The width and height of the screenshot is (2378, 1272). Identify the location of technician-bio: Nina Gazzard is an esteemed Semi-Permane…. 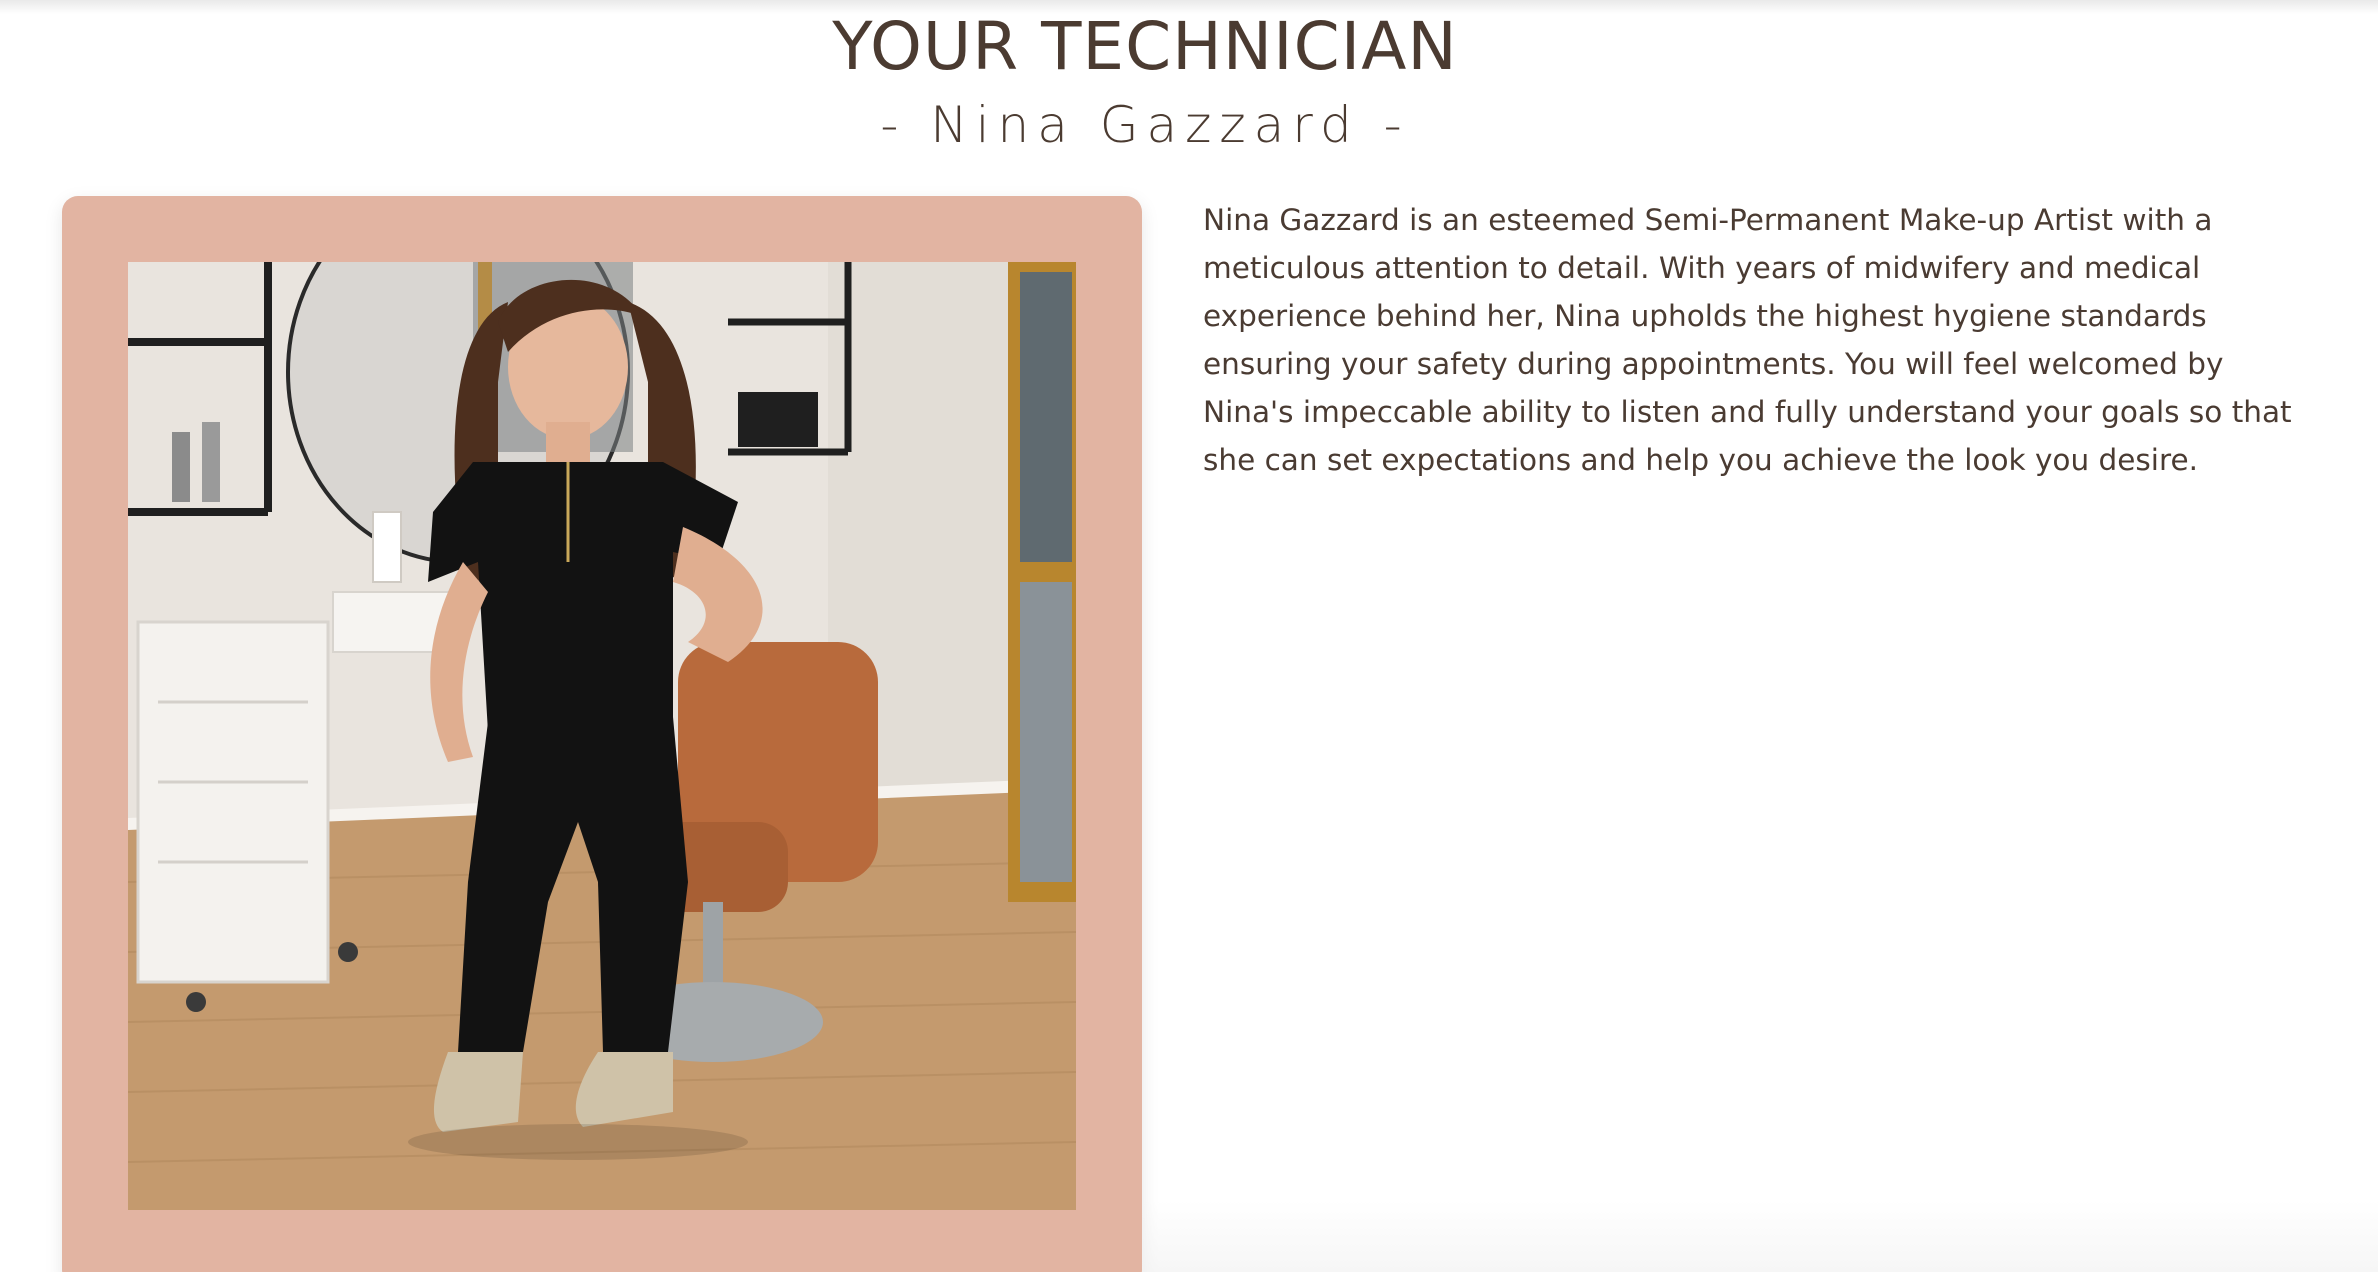
(1747, 340).